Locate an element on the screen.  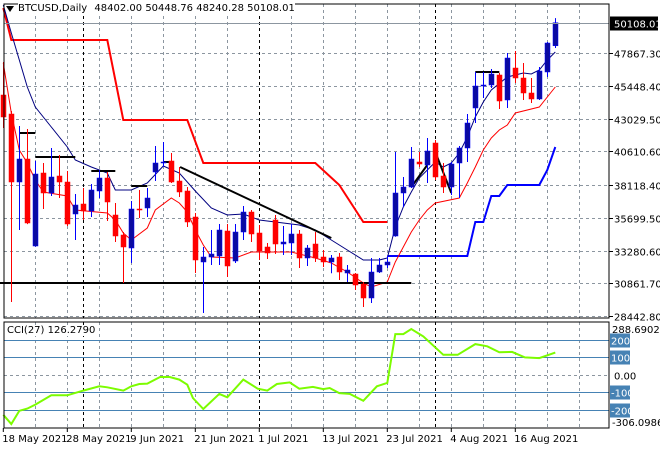
price-tick-label: 38118.40 is located at coordinates (637, 187).